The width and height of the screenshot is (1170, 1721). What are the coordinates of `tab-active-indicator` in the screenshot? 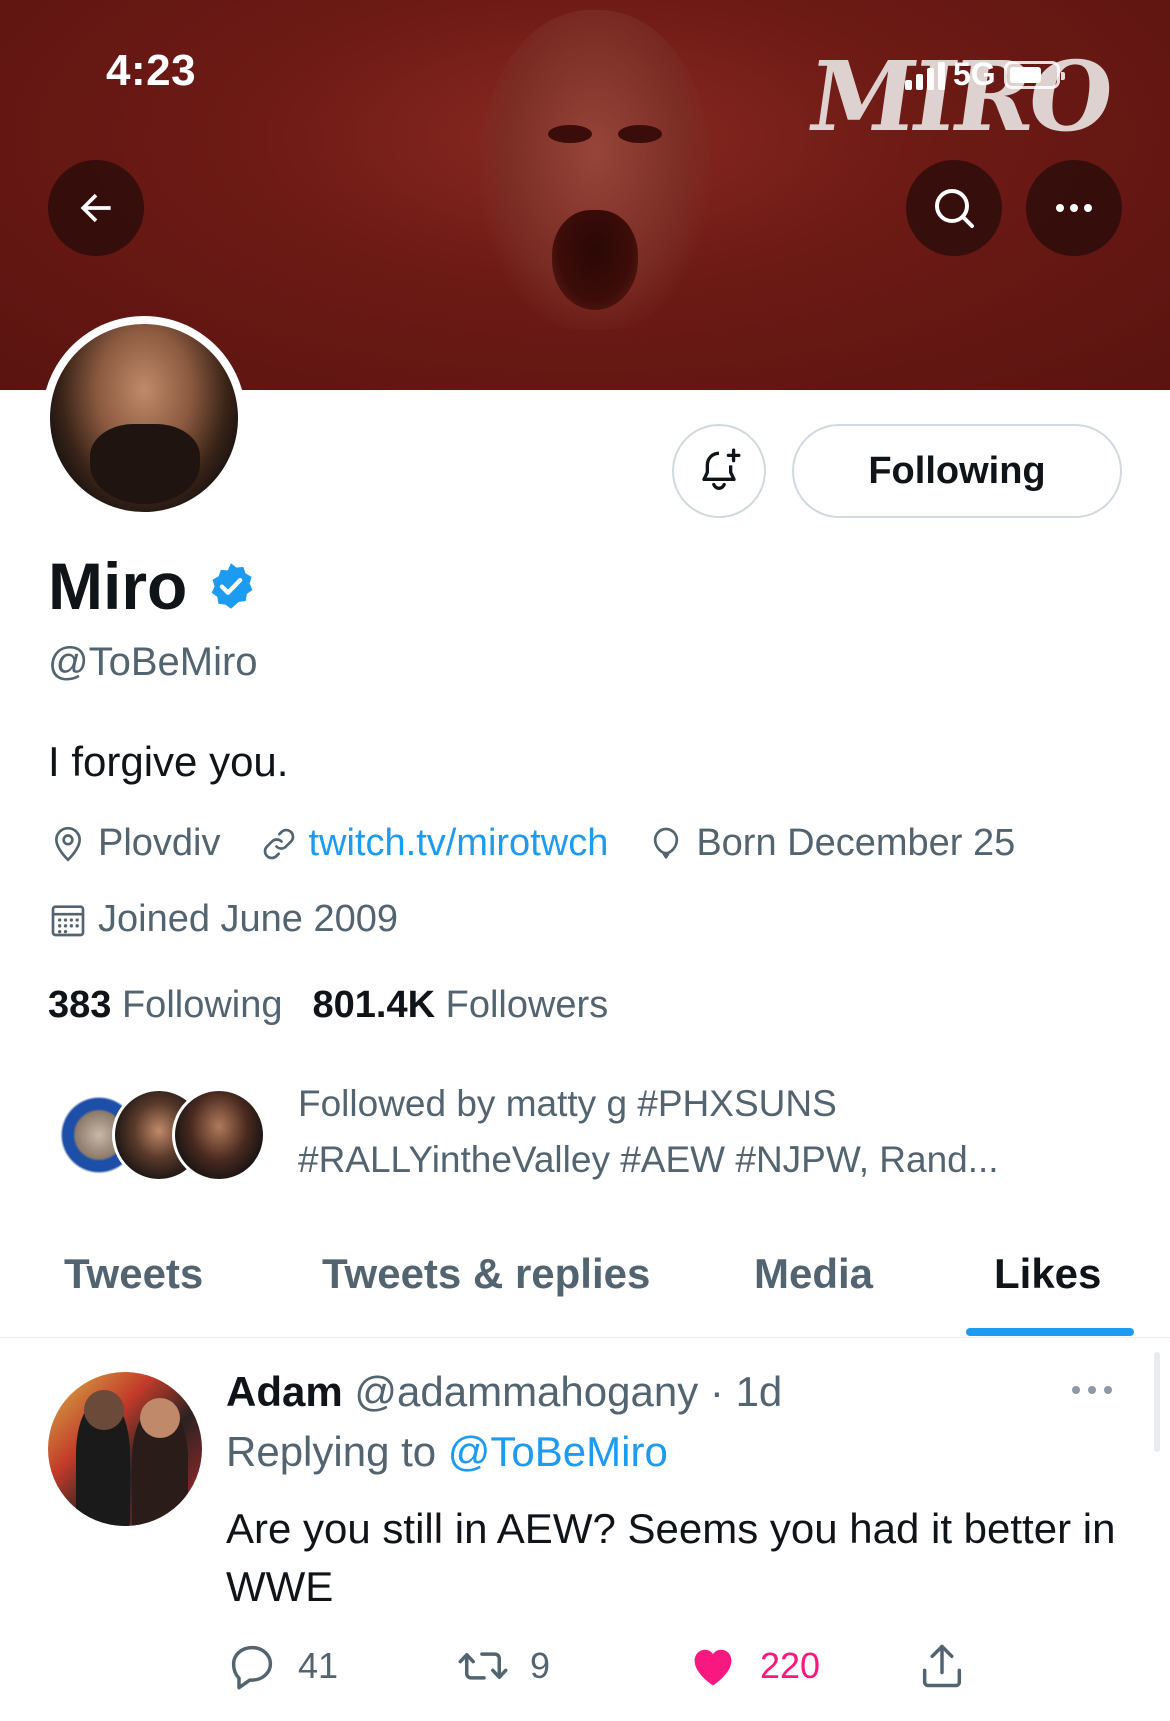 It's located at (1050, 1332).